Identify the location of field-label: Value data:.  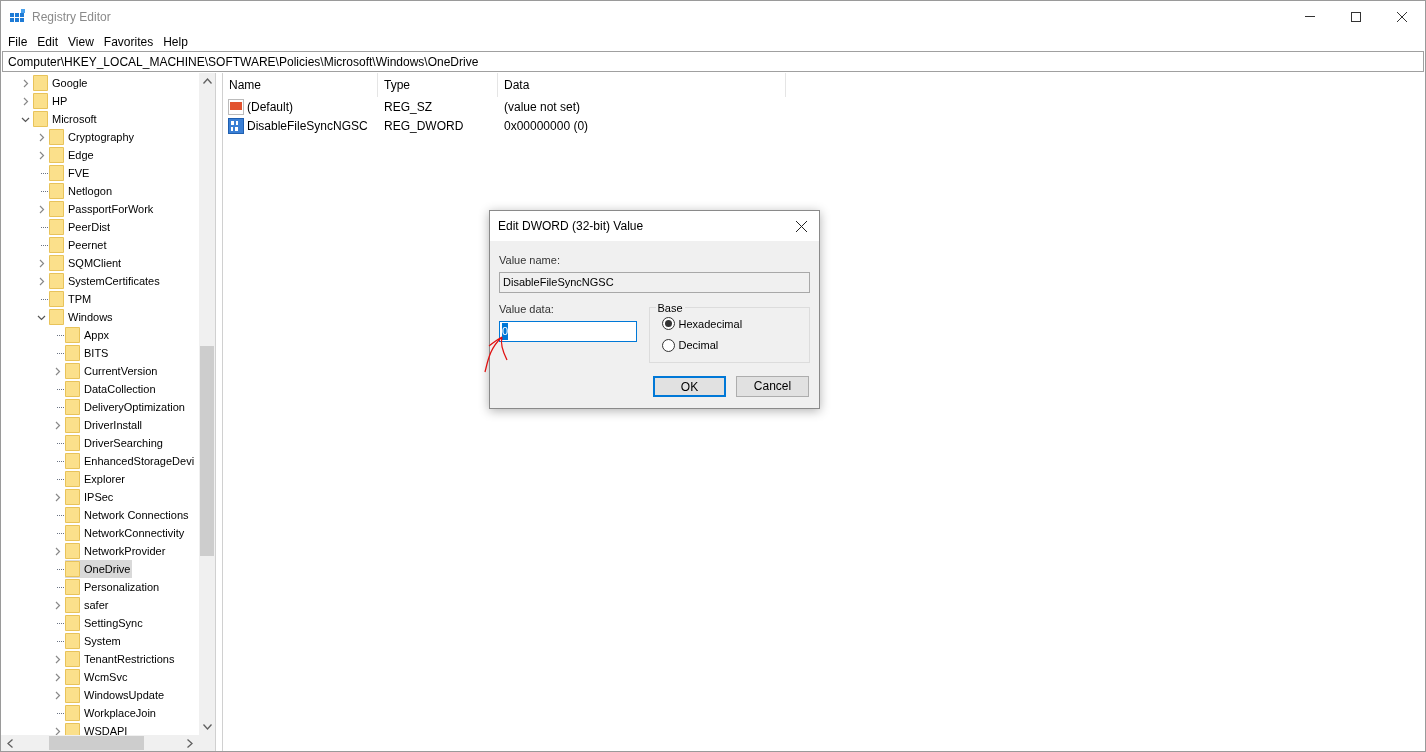
(527, 309).